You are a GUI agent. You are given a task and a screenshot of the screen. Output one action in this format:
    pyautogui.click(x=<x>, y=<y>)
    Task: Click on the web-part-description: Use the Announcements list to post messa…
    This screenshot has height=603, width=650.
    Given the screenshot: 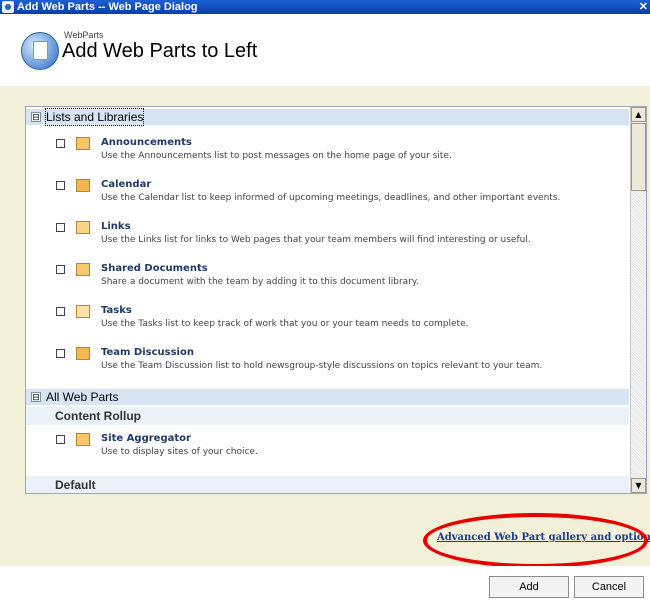 What is the action you would take?
    pyautogui.click(x=276, y=156)
    